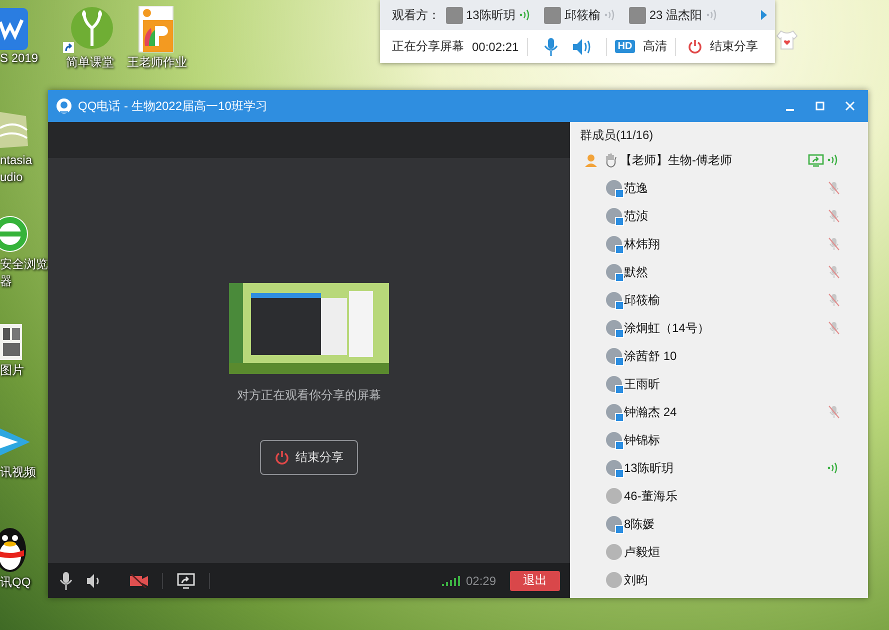 Image resolution: width=889 pixels, height=630 pixels. I want to click on viewer-name: 邱筱榆, so click(582, 15).